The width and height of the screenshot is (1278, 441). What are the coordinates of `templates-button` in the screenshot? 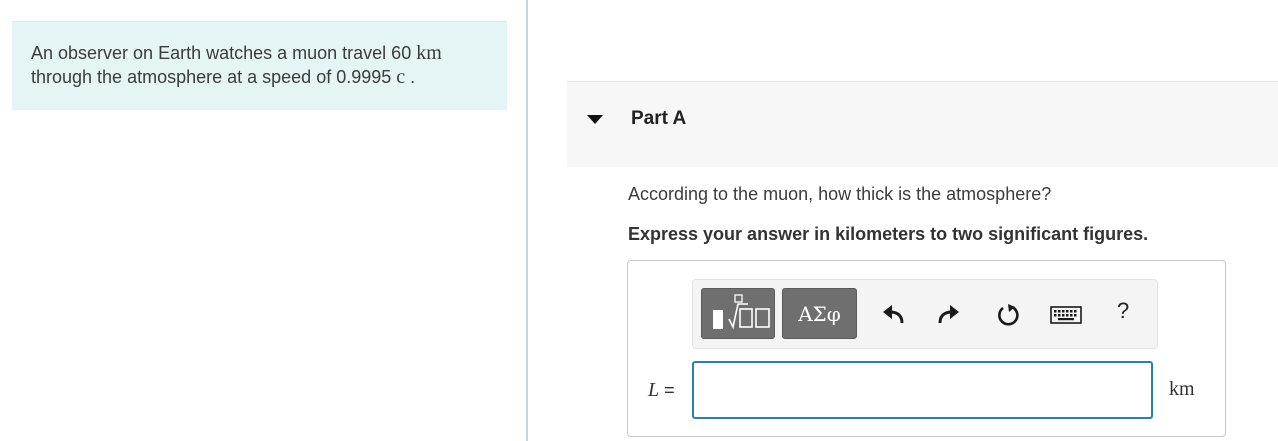 It's located at (738, 313).